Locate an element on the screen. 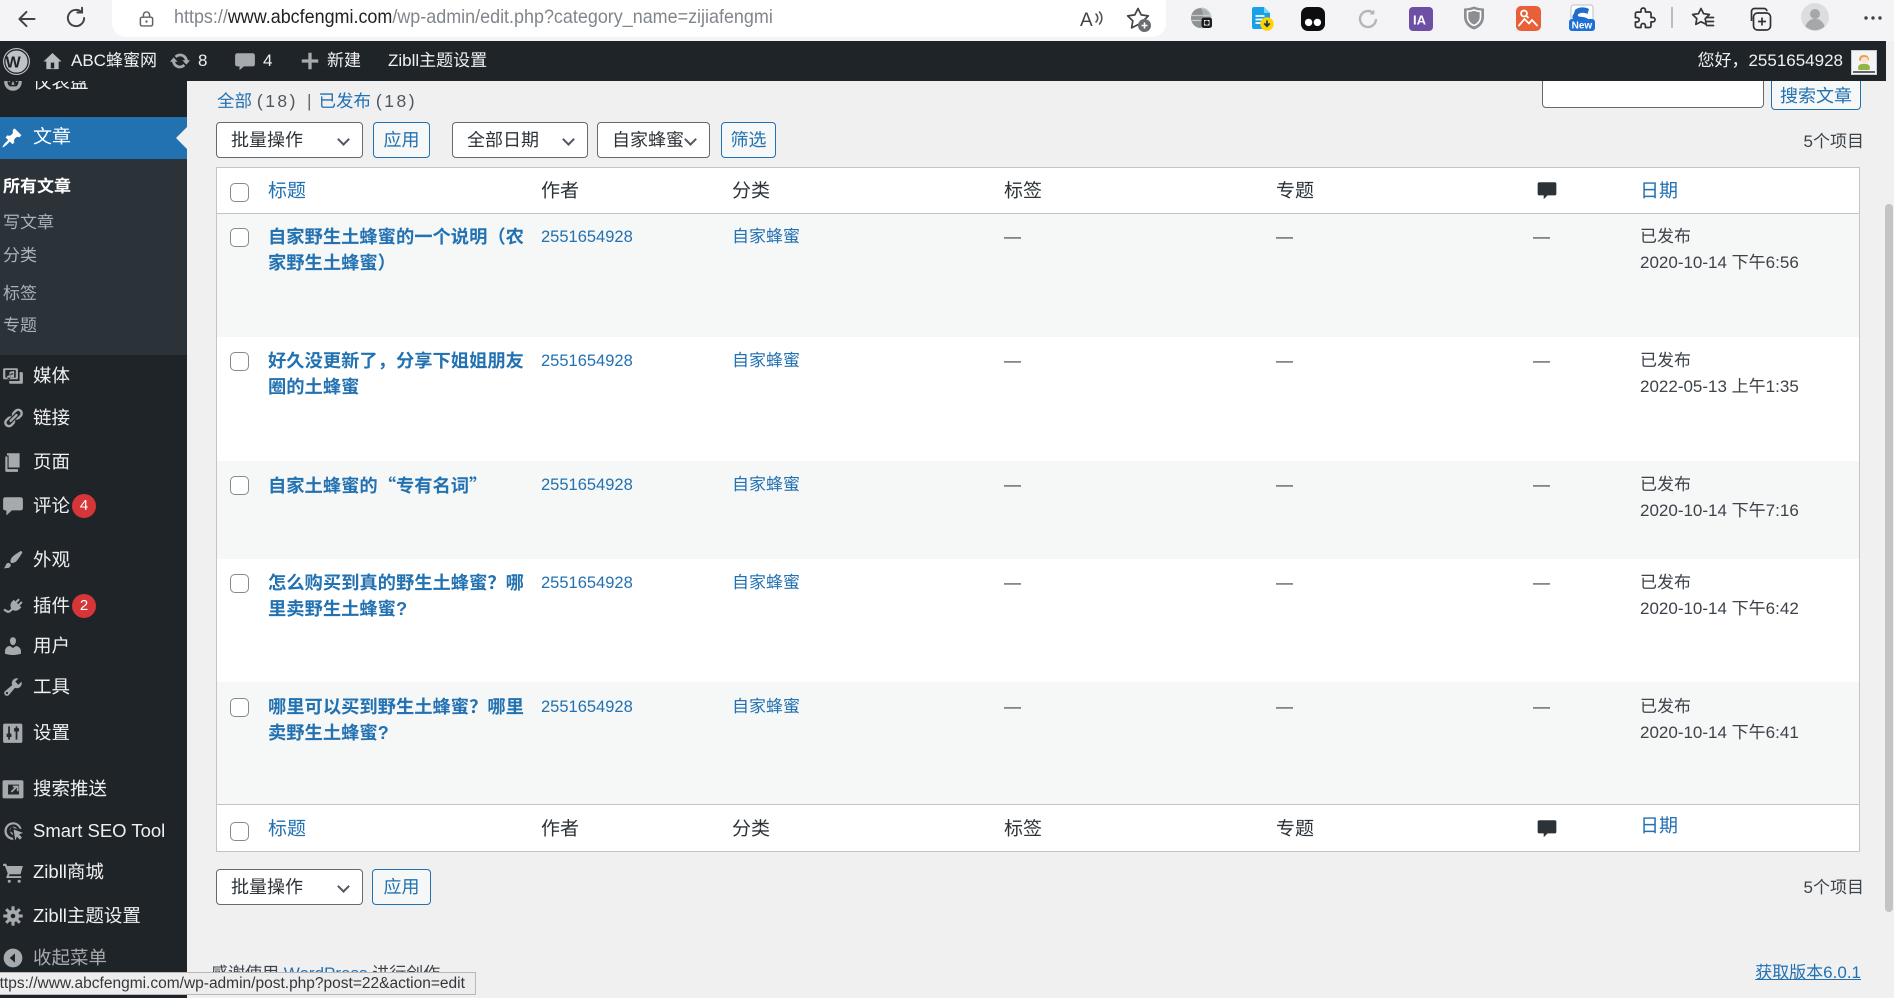  svg-text: A is located at coordinates (1086, 20).